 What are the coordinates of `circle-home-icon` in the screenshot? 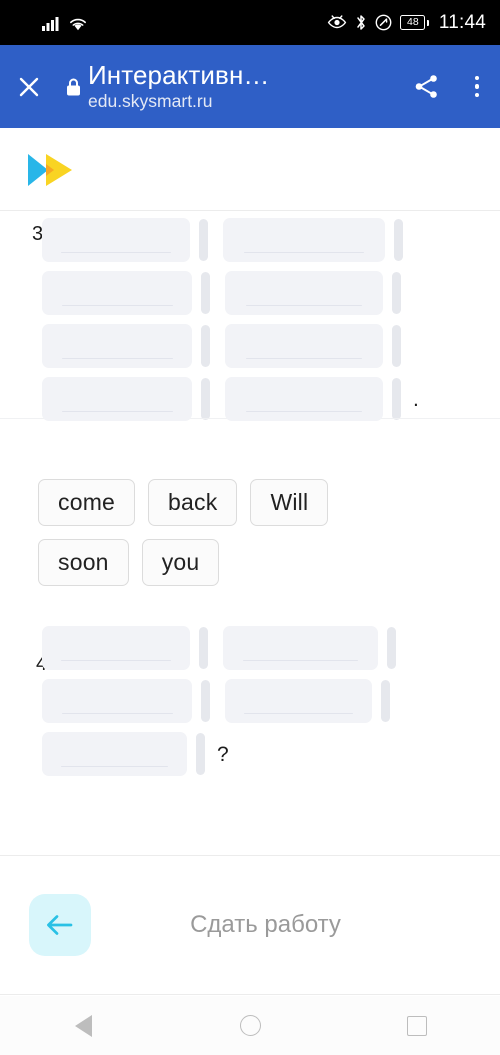 It's located at (250, 1025).